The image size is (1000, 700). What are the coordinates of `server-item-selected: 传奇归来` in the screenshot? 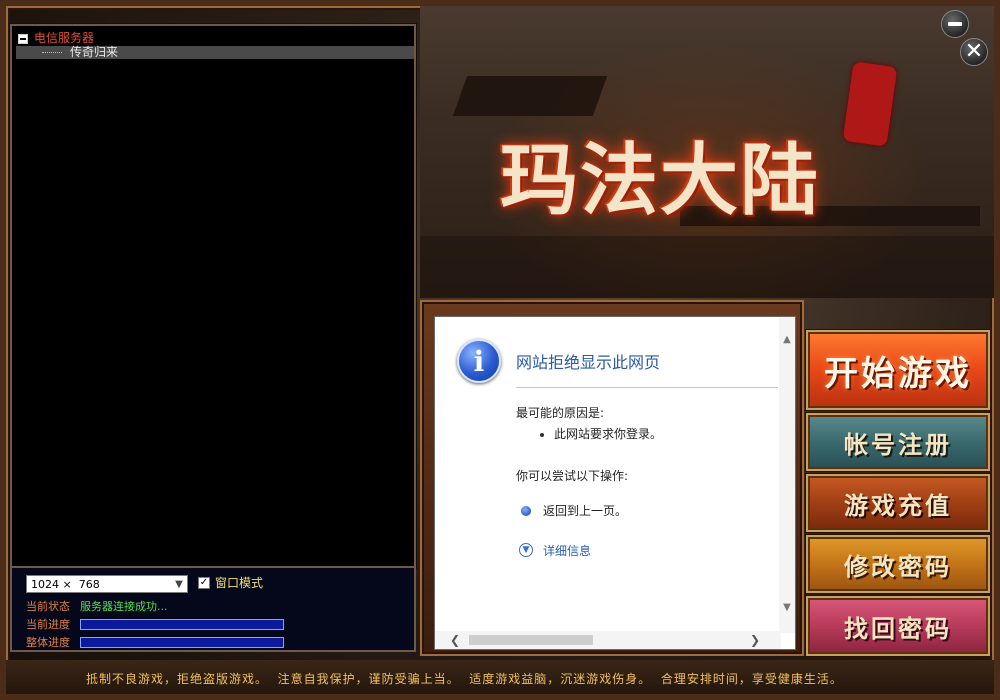 It's located at (215, 52).